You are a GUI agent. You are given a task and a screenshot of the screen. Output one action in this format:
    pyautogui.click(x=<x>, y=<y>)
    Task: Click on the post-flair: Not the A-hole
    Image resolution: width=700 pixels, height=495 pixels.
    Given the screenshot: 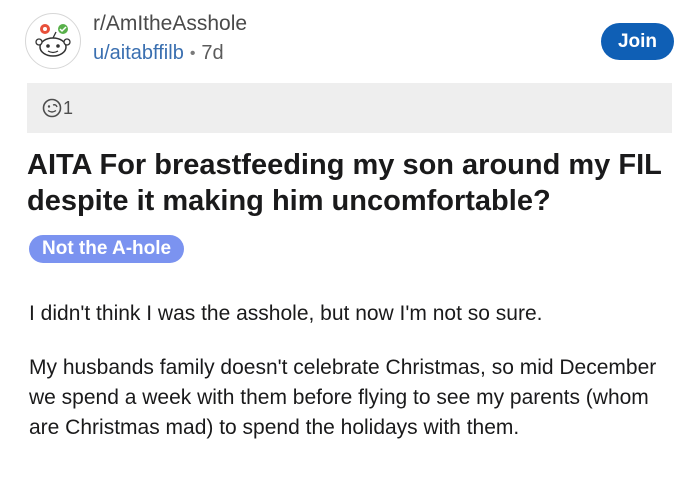 What is the action you would take?
    pyautogui.click(x=107, y=249)
    